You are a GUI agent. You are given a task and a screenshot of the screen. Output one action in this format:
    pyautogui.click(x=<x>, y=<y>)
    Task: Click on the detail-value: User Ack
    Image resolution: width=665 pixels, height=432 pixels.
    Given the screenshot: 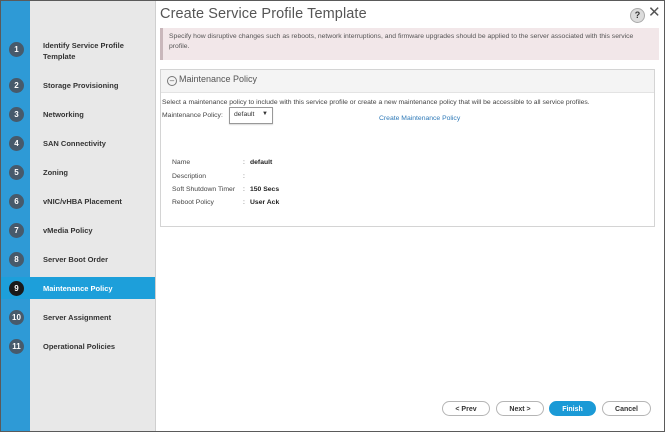 What is the action you would take?
    pyautogui.click(x=265, y=202)
    